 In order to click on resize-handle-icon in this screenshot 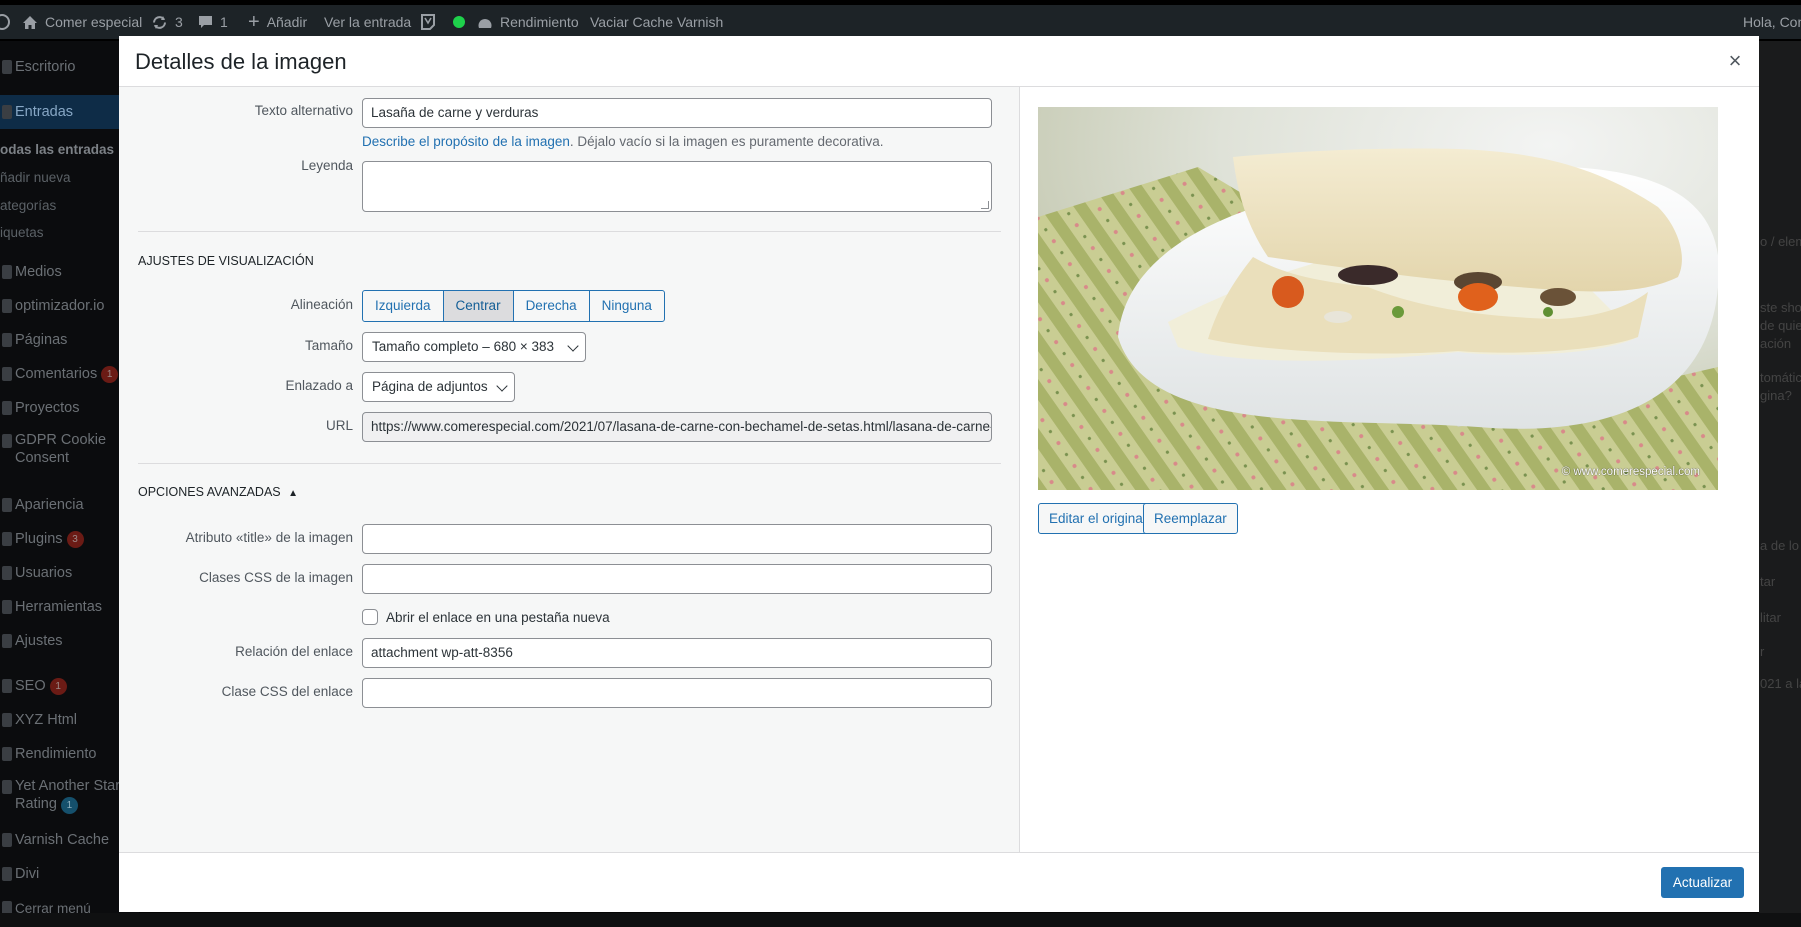, I will do `click(985, 205)`.